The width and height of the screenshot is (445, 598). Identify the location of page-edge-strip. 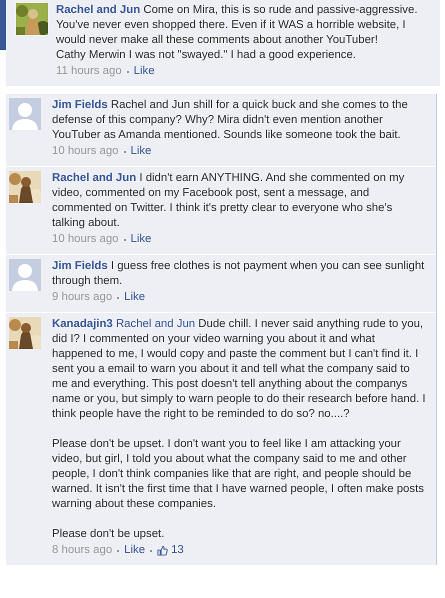
(3, 25).